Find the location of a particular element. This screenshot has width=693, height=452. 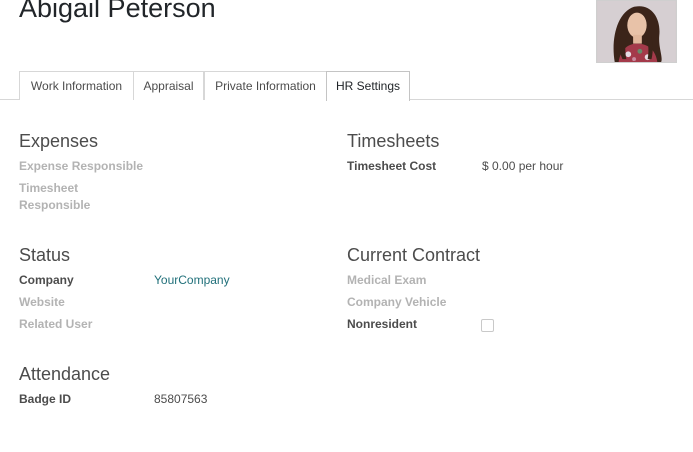

current-contract-section-title: Current Contract is located at coordinates (414, 255).